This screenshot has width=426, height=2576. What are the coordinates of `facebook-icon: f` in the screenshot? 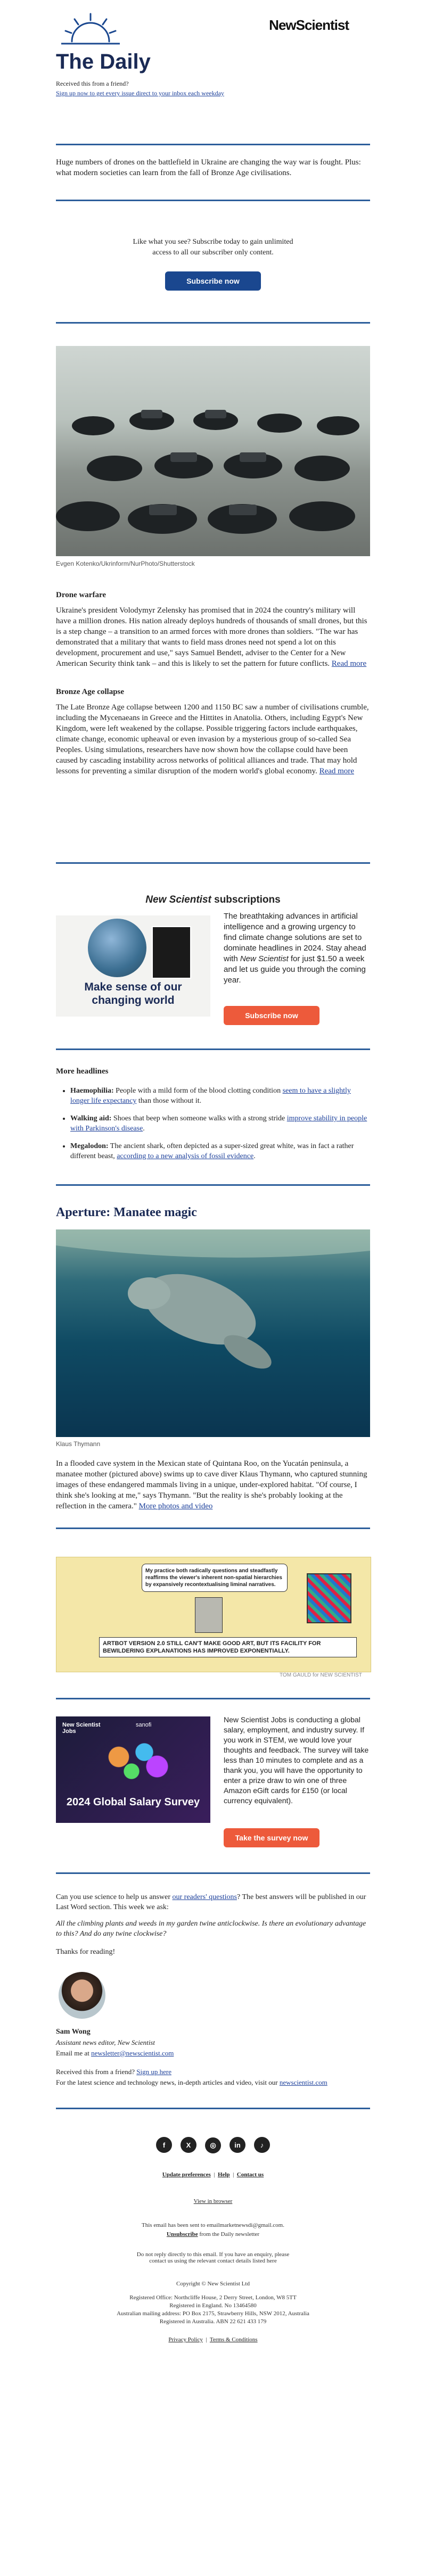 It's located at (164, 2145).